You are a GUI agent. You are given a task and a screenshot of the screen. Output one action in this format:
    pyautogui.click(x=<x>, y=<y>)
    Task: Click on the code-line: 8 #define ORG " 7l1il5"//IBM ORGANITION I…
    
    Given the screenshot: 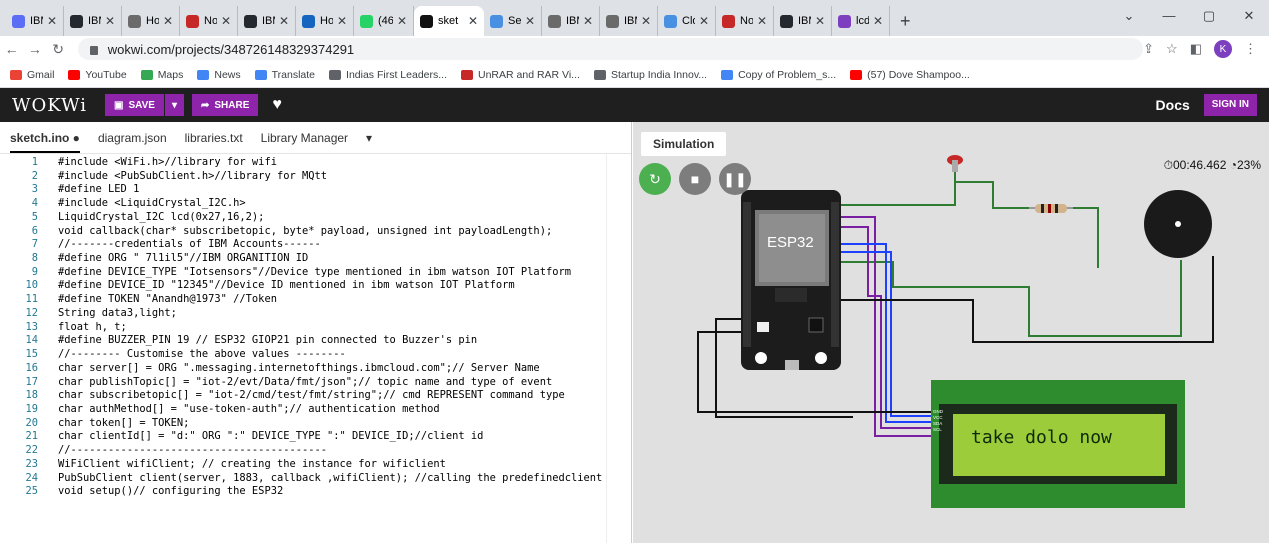 What is the action you would take?
    pyautogui.click(x=315, y=259)
    